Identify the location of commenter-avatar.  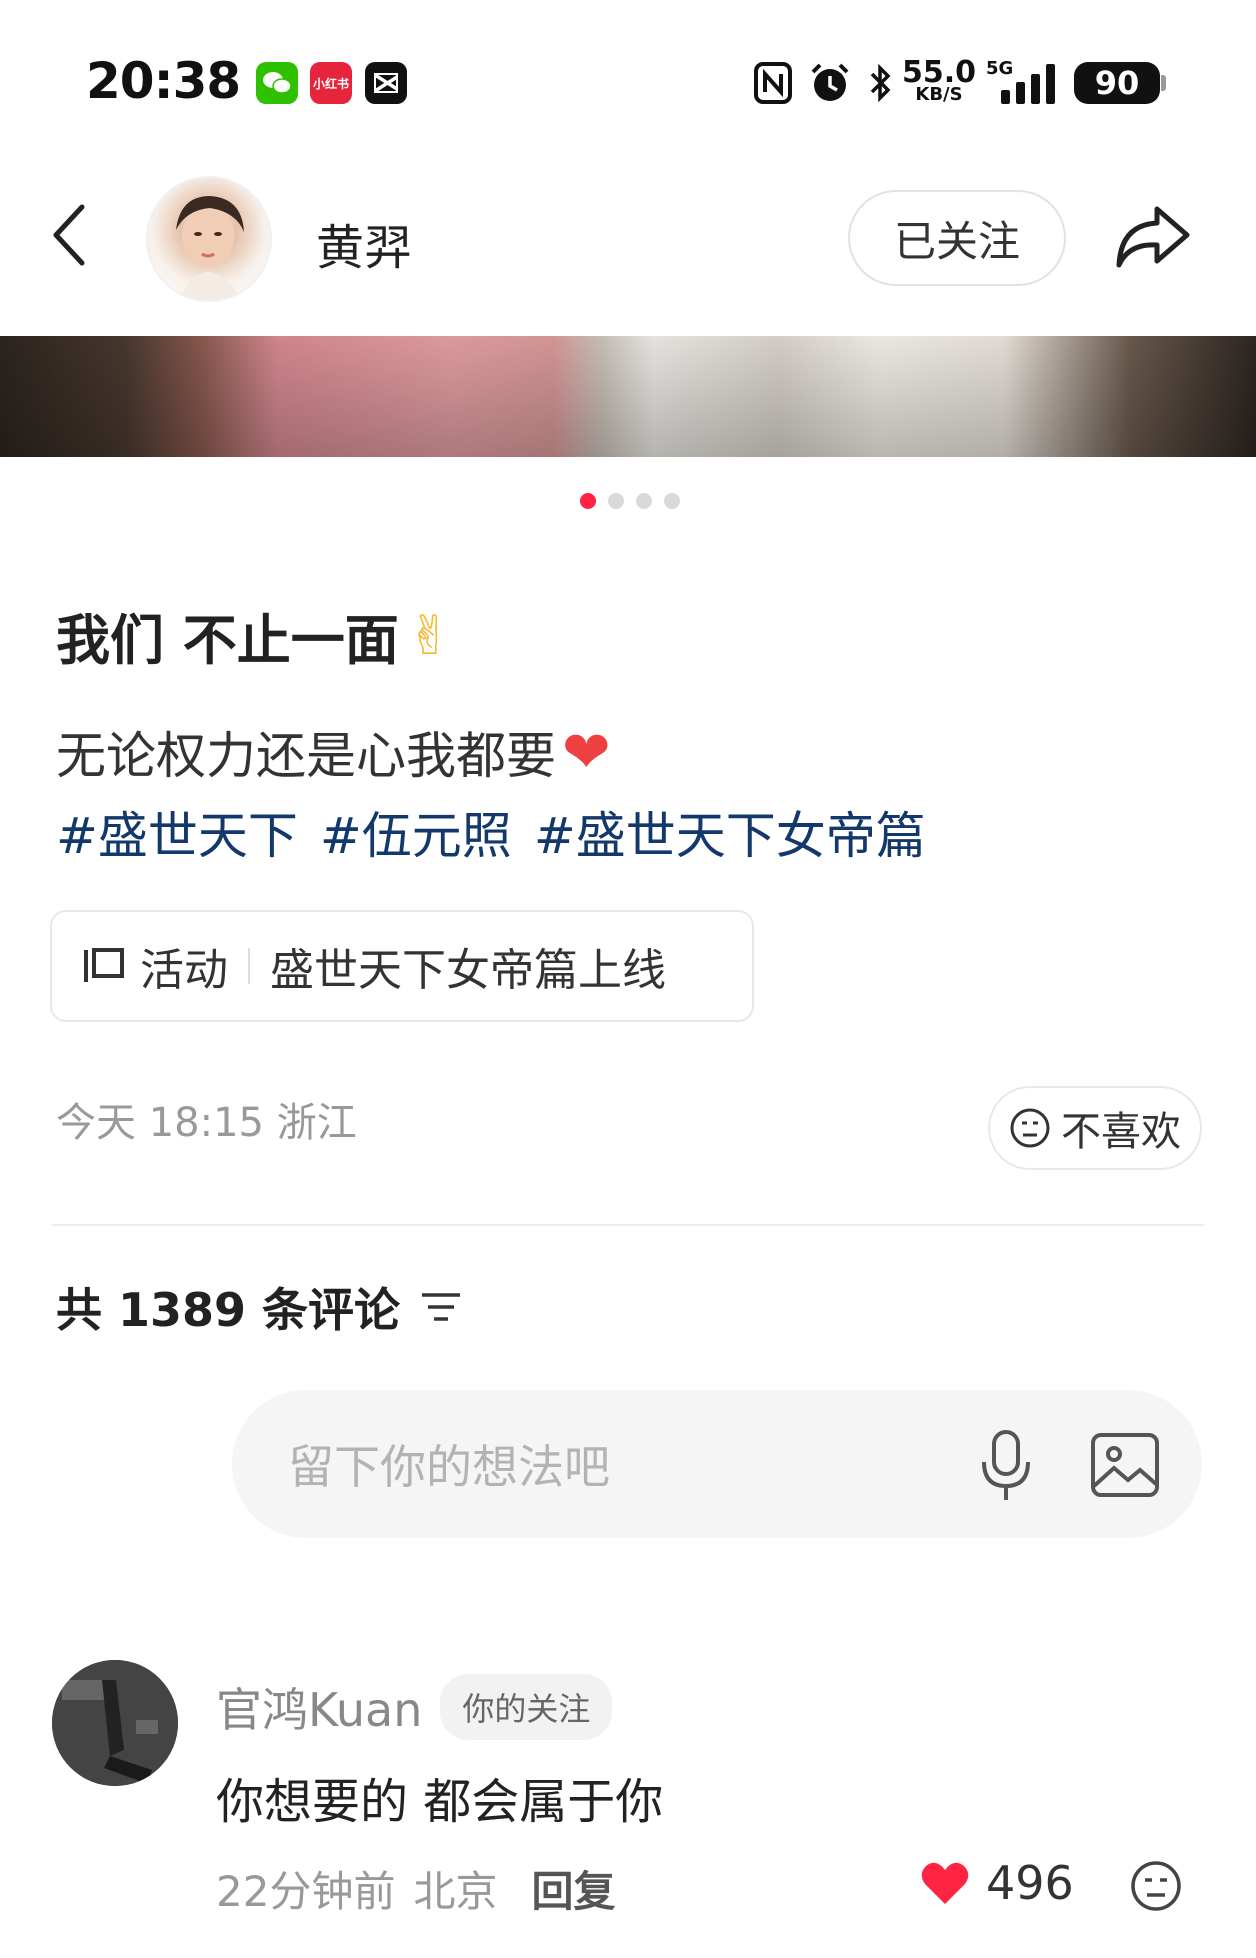
(115, 1723).